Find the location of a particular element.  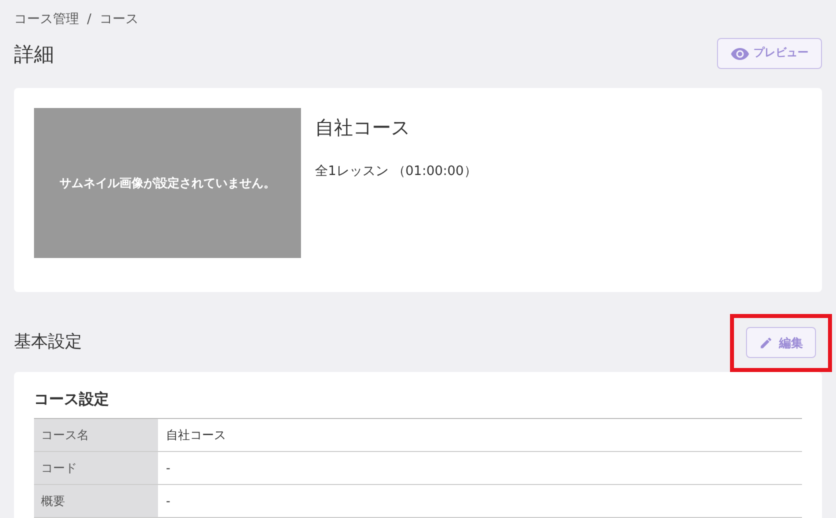

row-label: 概要 is located at coordinates (96, 501).